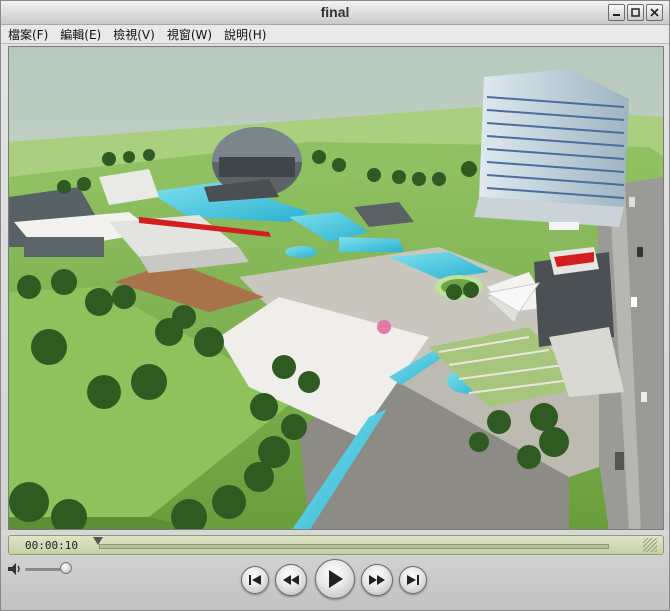 This screenshot has height=611, width=670. I want to click on skip-to-start-icon, so click(255, 580).